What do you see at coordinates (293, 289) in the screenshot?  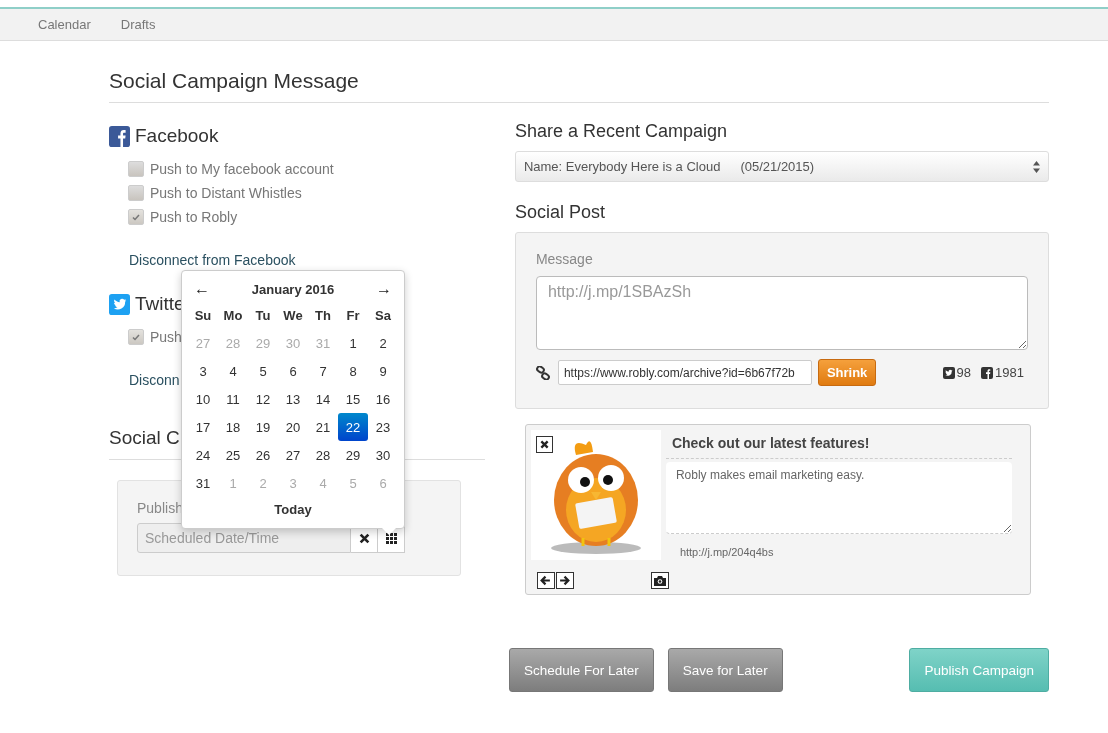 I see `month-title: January 2016` at bounding box center [293, 289].